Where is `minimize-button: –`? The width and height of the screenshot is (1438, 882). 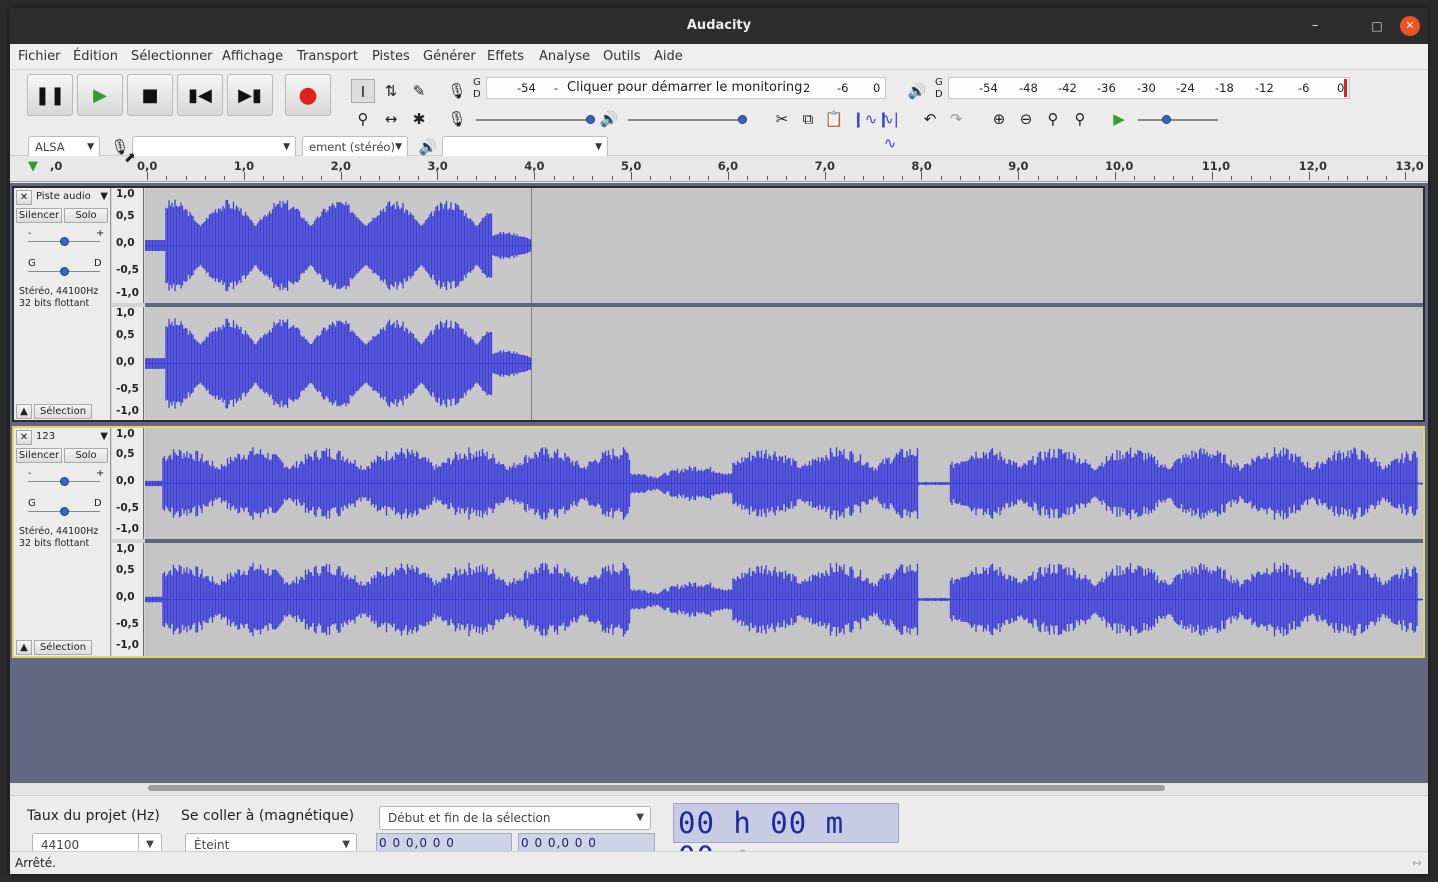 minimize-button: – is located at coordinates (1315, 26).